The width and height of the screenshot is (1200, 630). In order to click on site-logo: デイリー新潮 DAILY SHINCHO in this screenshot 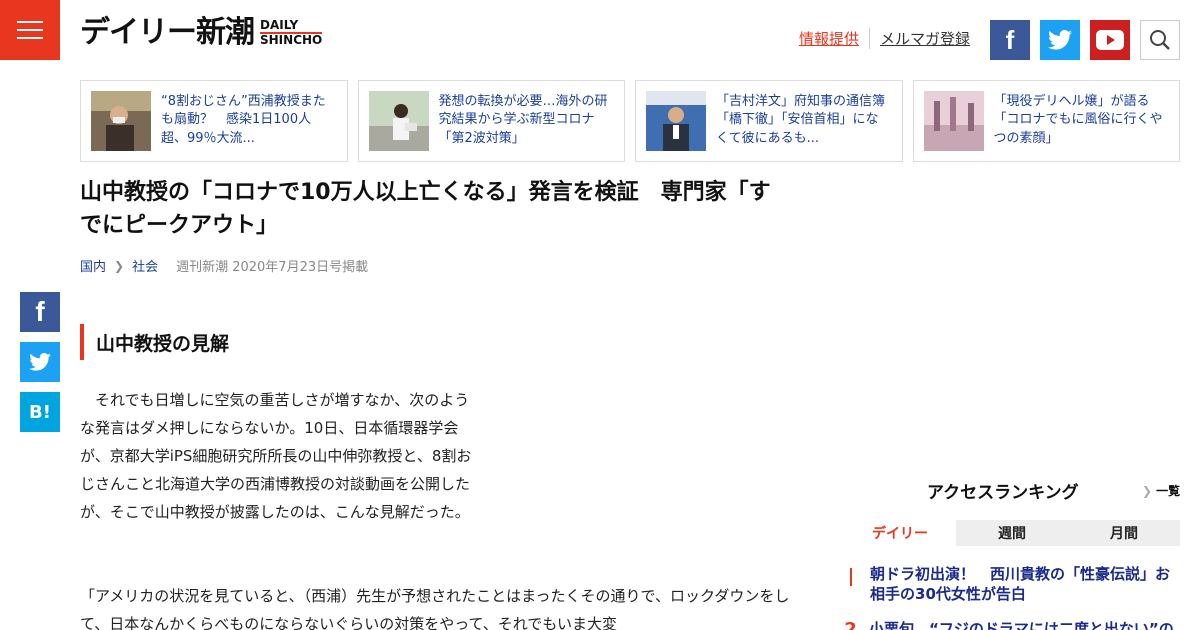, I will do `click(201, 32)`.